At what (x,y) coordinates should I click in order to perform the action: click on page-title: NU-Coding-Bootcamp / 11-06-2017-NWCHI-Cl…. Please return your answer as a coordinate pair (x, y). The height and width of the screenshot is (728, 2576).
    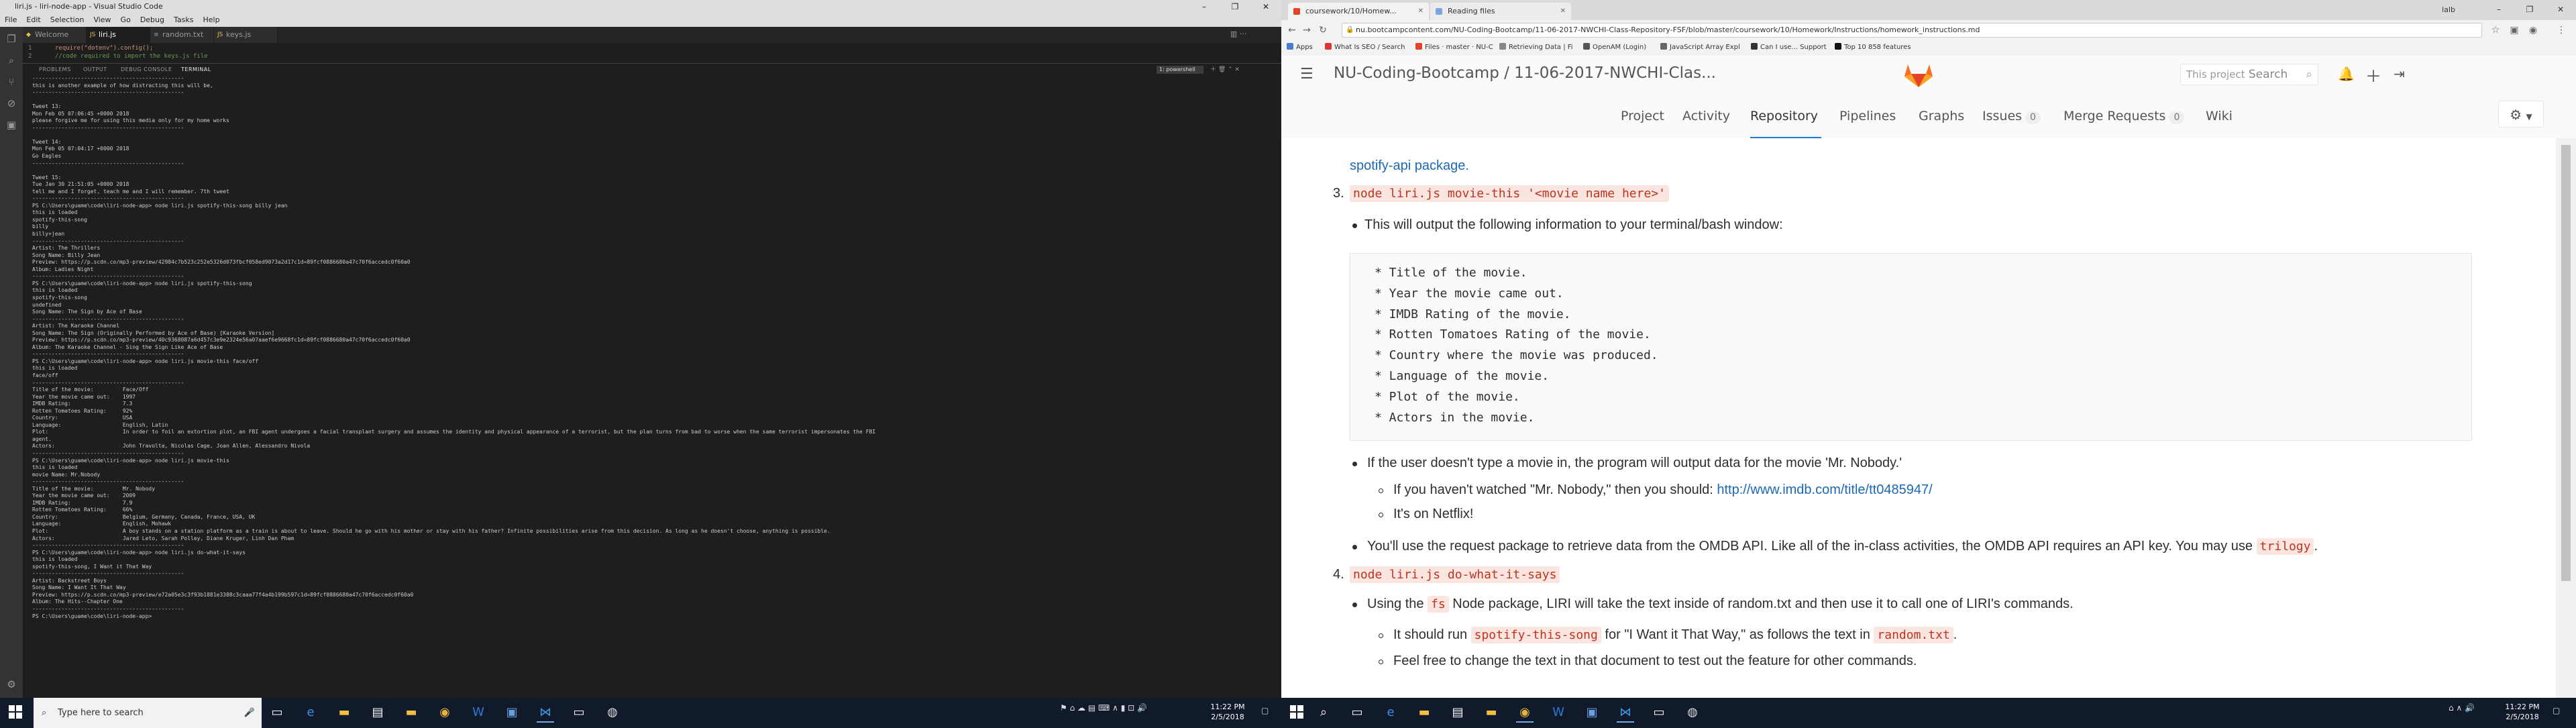
    Looking at the image, I should click on (1525, 73).